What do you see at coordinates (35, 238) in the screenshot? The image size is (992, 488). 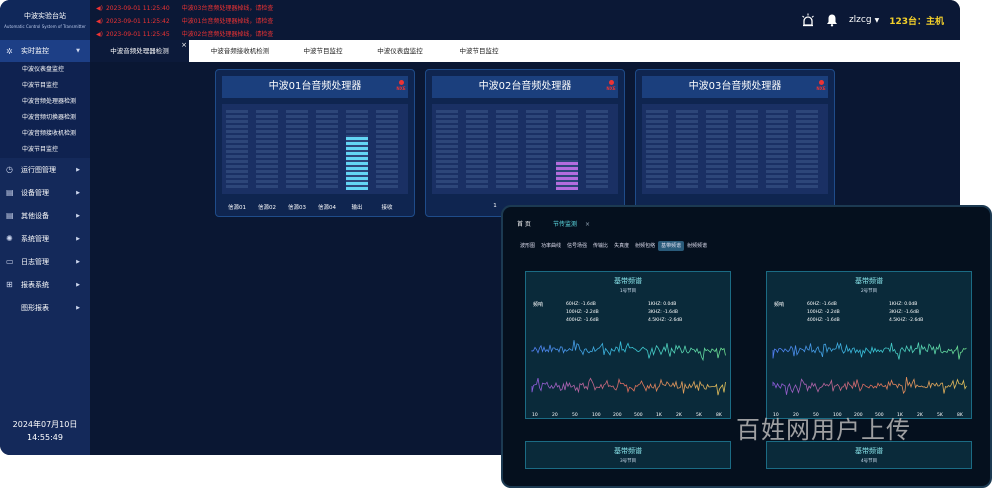 I see `sidebar-section-label: 系统管理` at bounding box center [35, 238].